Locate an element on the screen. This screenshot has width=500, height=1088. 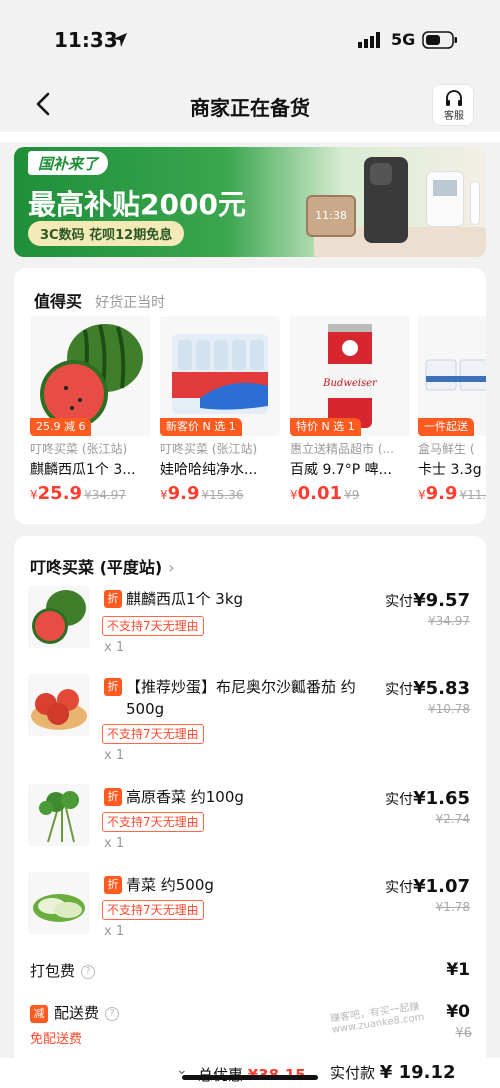
monitor-screen is located at coordinates (445, 188).